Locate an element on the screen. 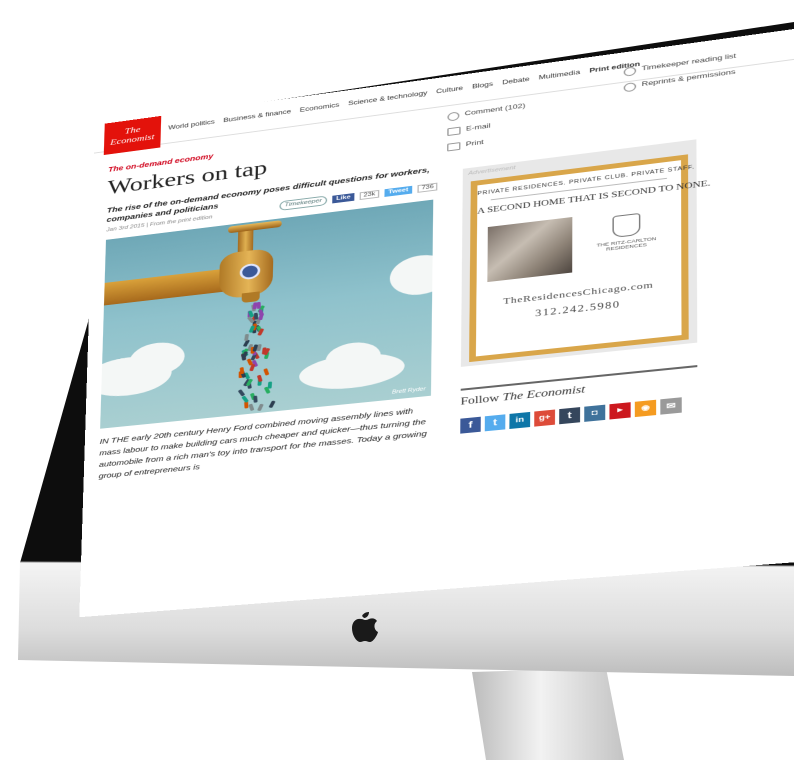 The image size is (794, 760). print-label: Print is located at coordinates (474, 144).